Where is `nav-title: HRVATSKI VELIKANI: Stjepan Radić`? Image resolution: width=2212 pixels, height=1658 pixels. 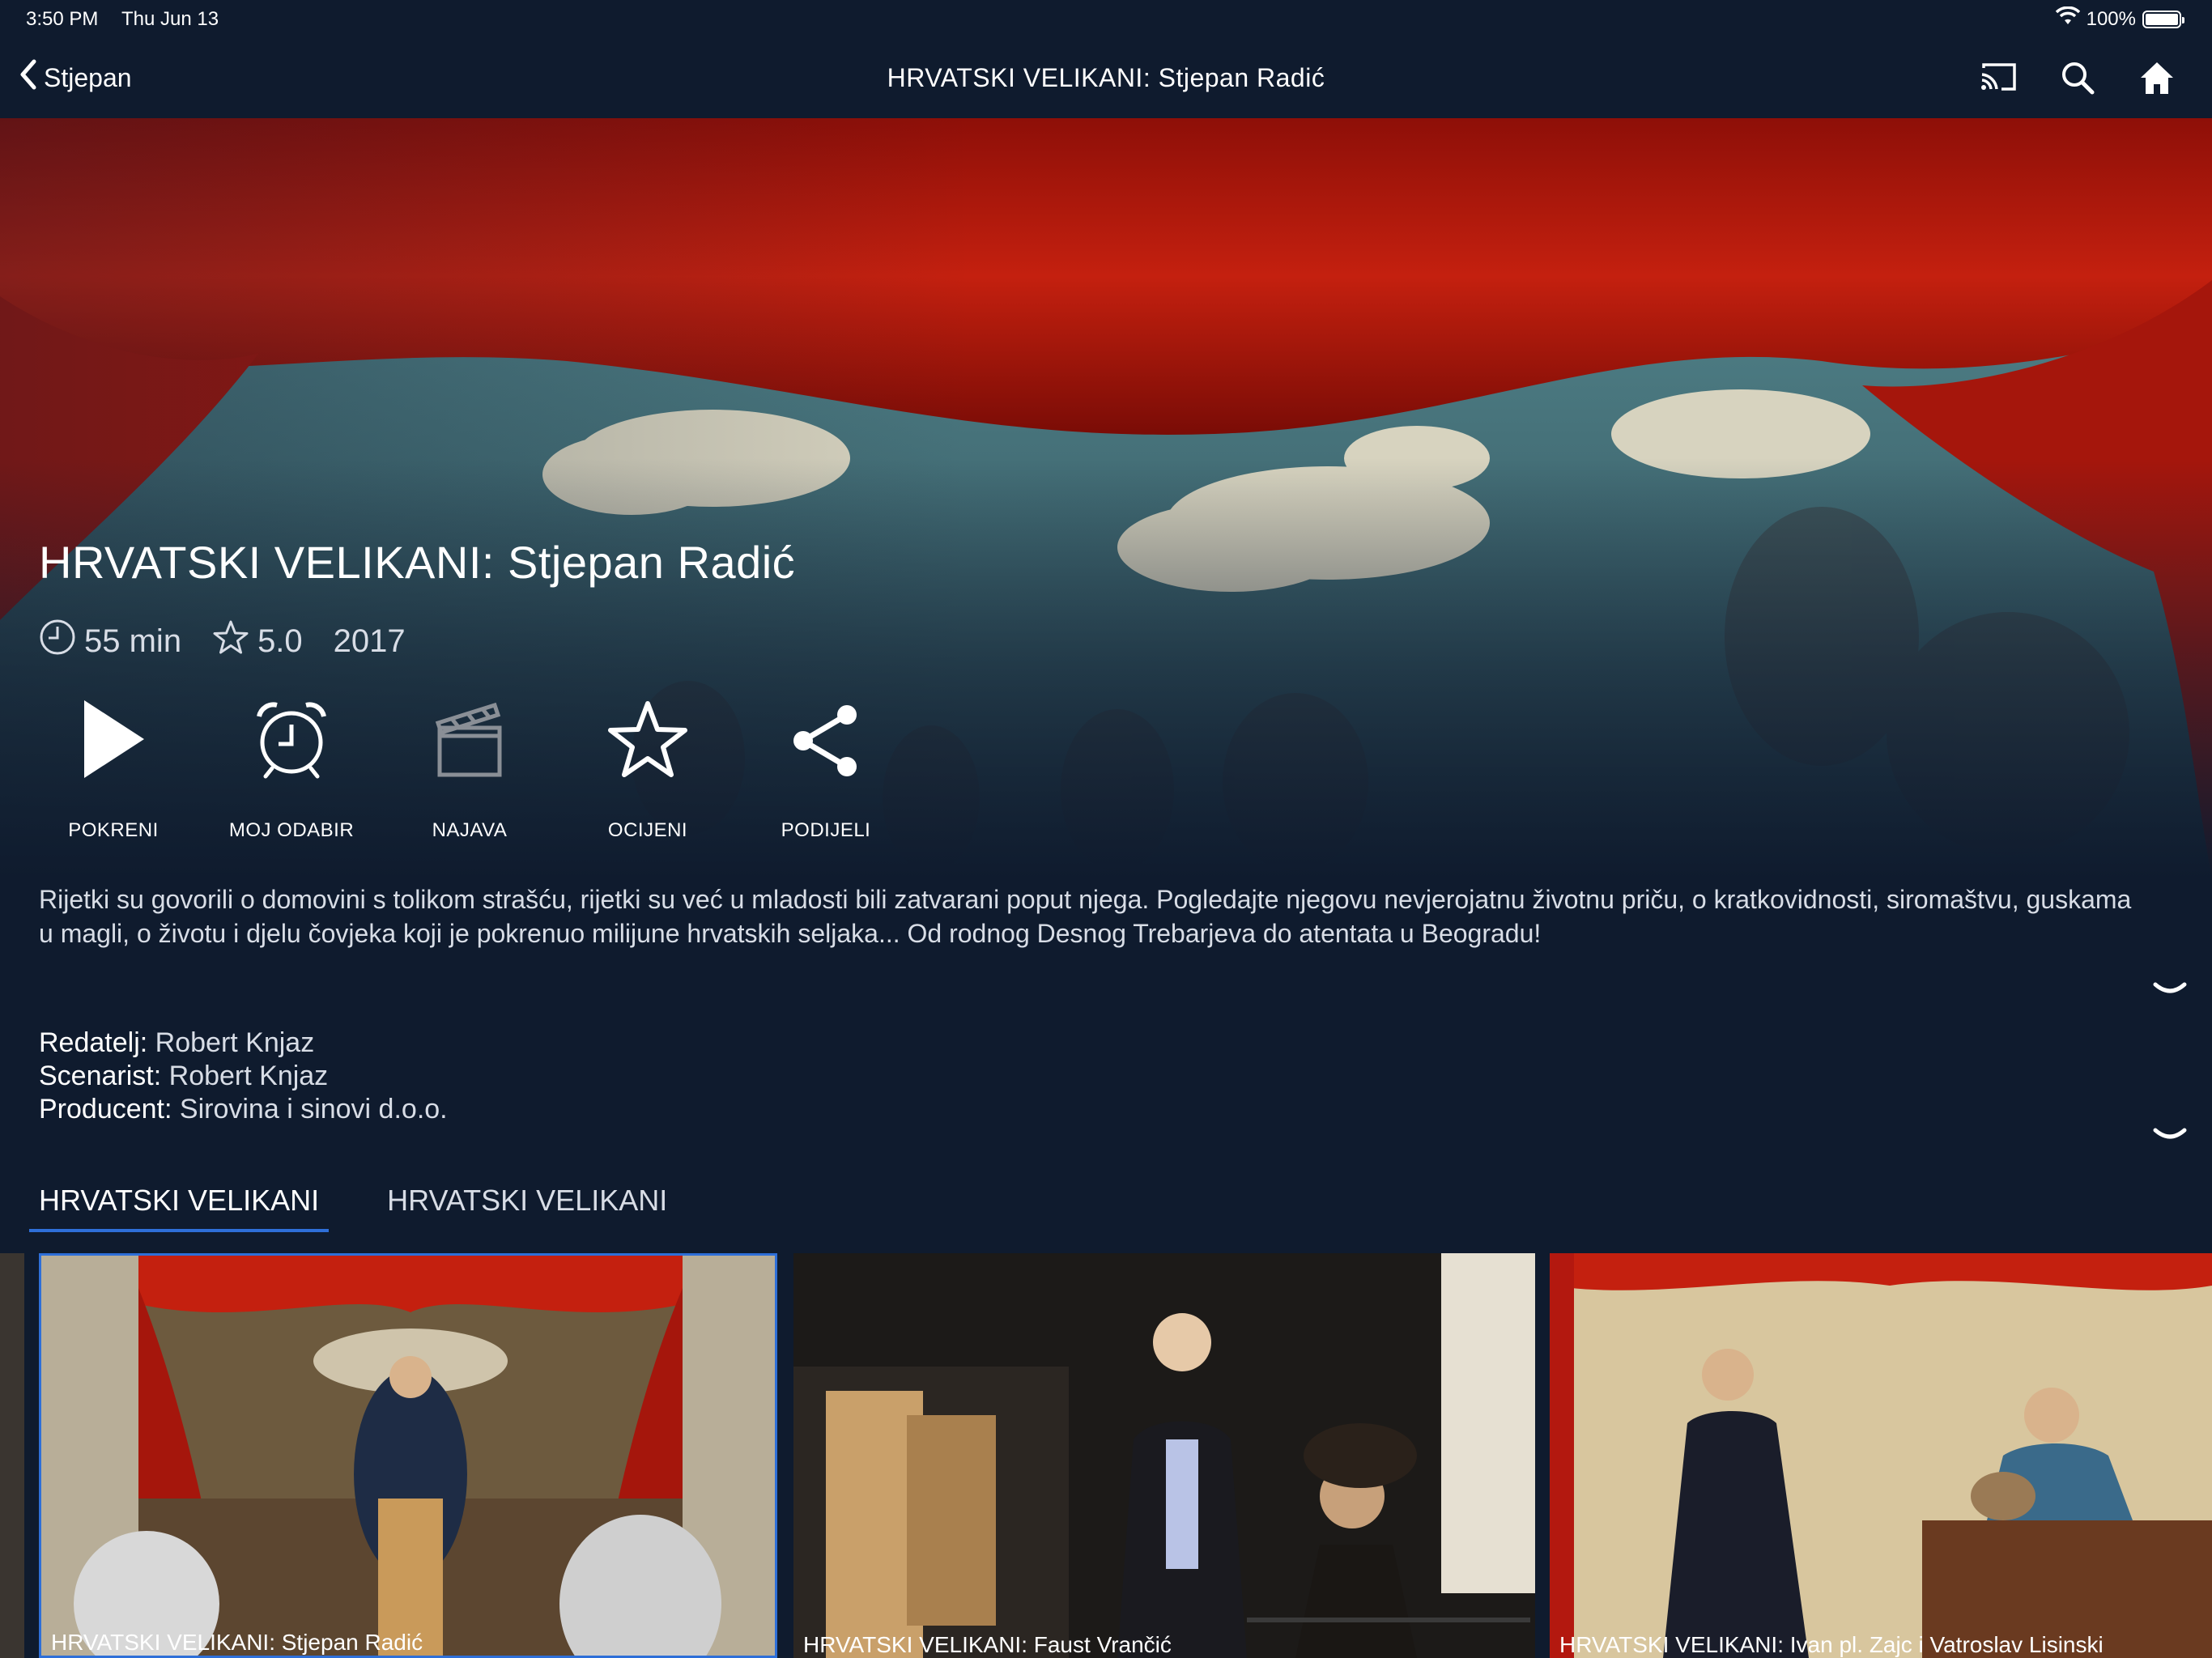 nav-title: HRVATSKI VELIKANI: Stjepan Radić is located at coordinates (1106, 77).